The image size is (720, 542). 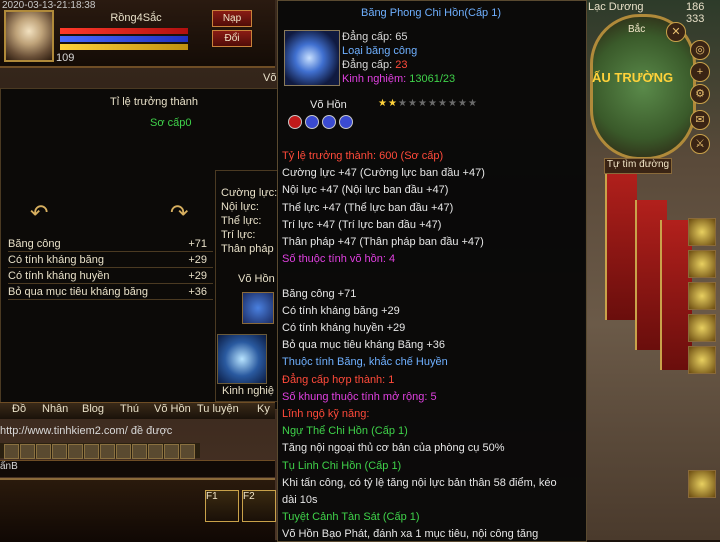 I want to click on zoom-icon: +, so click(x=700, y=72).